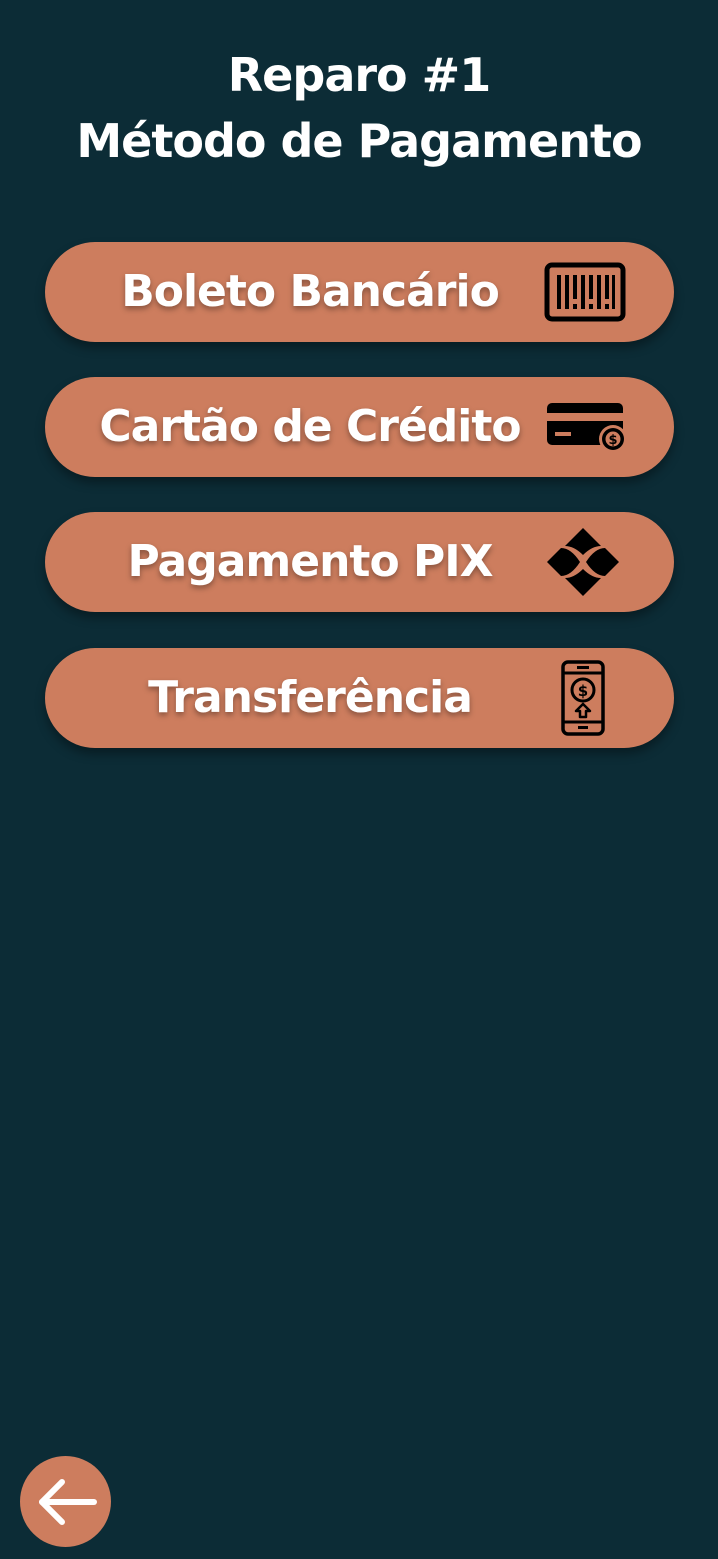 The height and width of the screenshot is (1559, 718). I want to click on back-button, so click(65, 1501).